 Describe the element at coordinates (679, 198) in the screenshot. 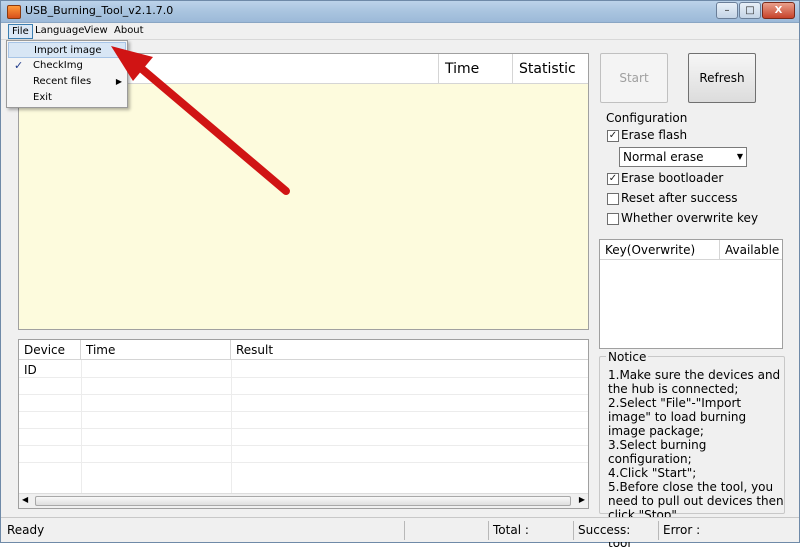

I see `reset-after-success-label: Reset after success` at that location.